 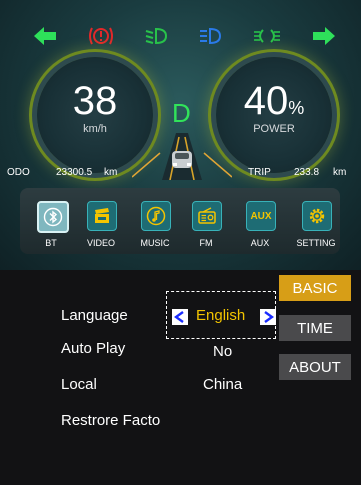 What do you see at coordinates (206, 243) in the screenshot?
I see `fm-label: FM` at bounding box center [206, 243].